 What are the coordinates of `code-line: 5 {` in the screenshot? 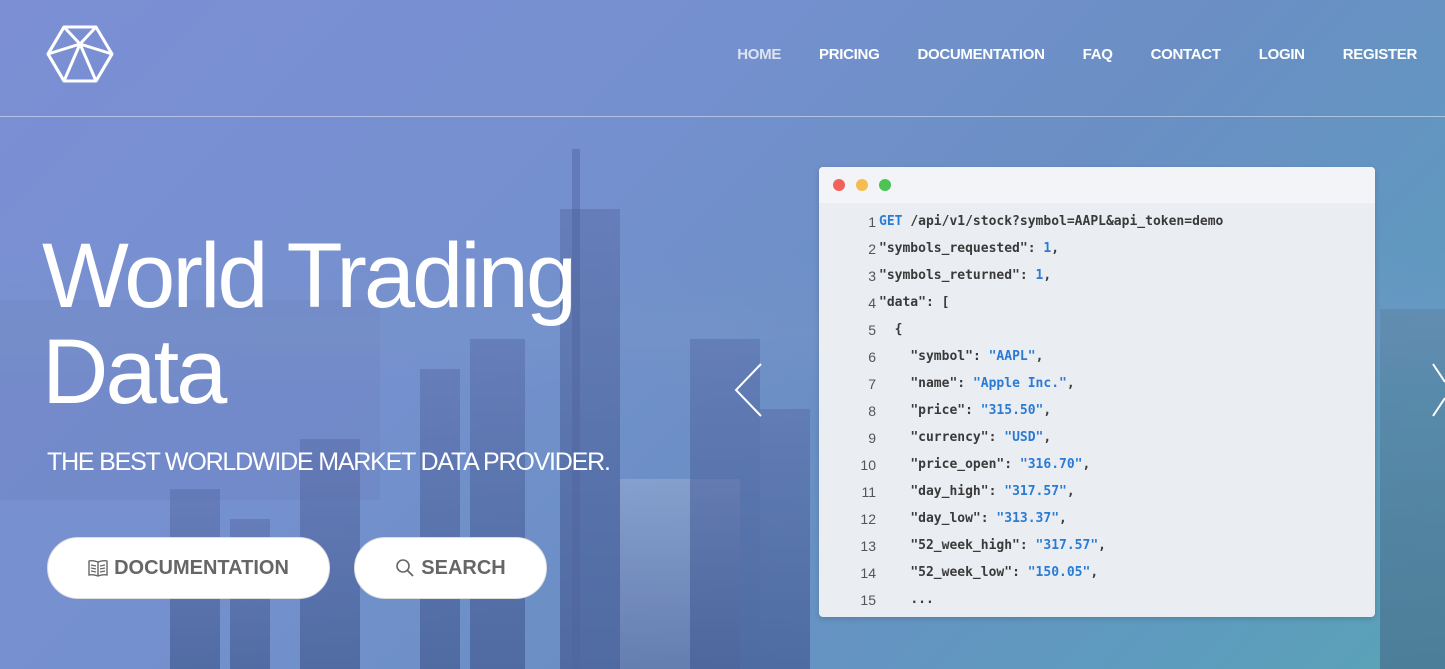 It's located at (1097, 329).